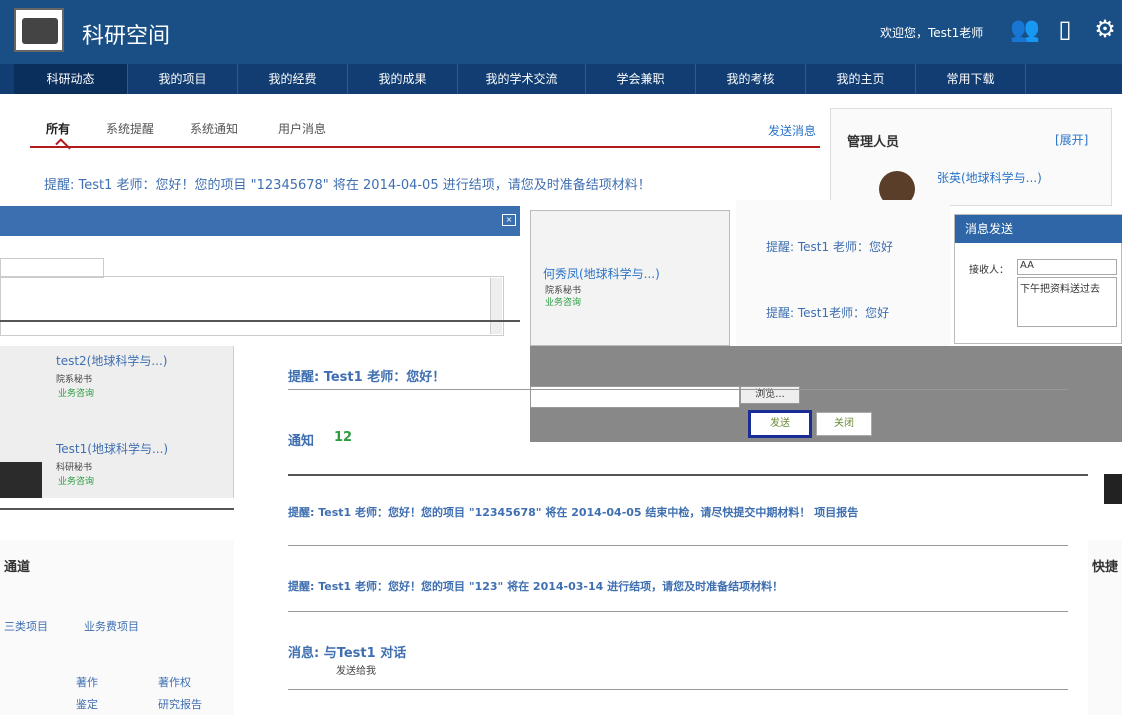 The width and height of the screenshot is (1122, 715). Describe the element at coordinates (509, 220) in the screenshot. I see `close-icon: ×` at that location.